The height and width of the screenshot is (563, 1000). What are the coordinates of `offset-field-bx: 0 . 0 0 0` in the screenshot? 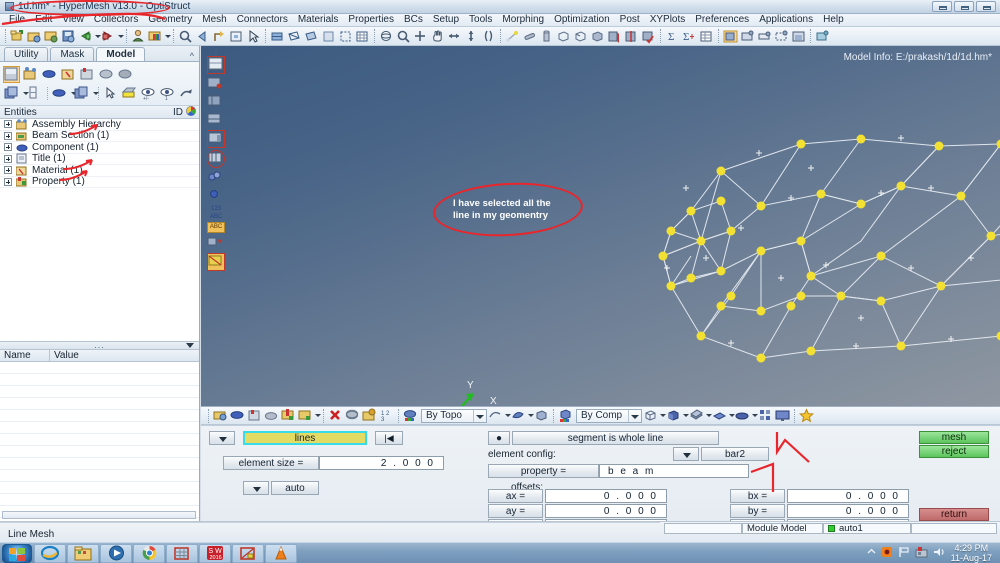 It's located at (848, 496).